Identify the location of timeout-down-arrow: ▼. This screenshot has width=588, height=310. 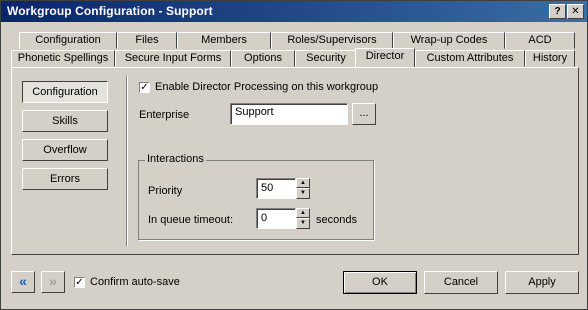
(303, 223).